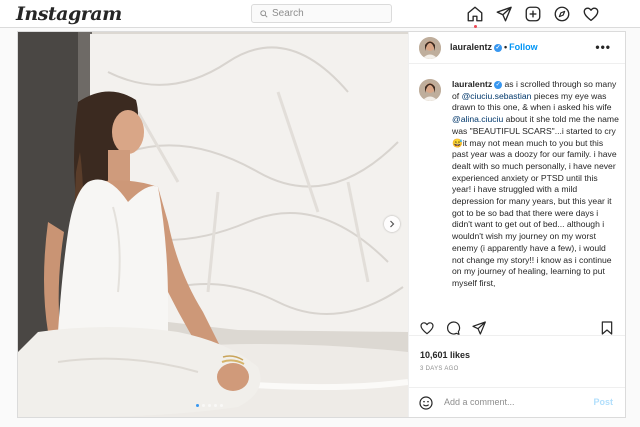 Image resolution: width=640 pixels, height=427 pixels. What do you see at coordinates (591, 14) in the screenshot?
I see `activity-heart-icon` at bounding box center [591, 14].